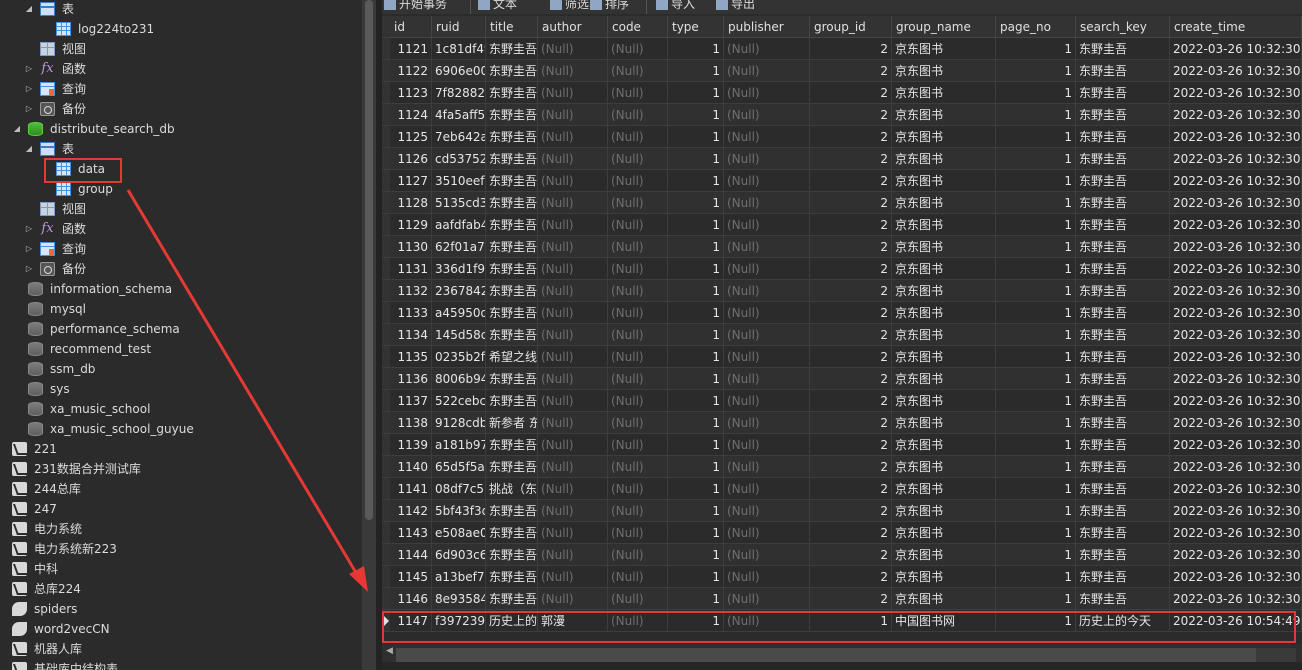 This screenshot has width=1302, height=670. I want to click on table-cell-ruid: e508ae0, so click(459, 533).